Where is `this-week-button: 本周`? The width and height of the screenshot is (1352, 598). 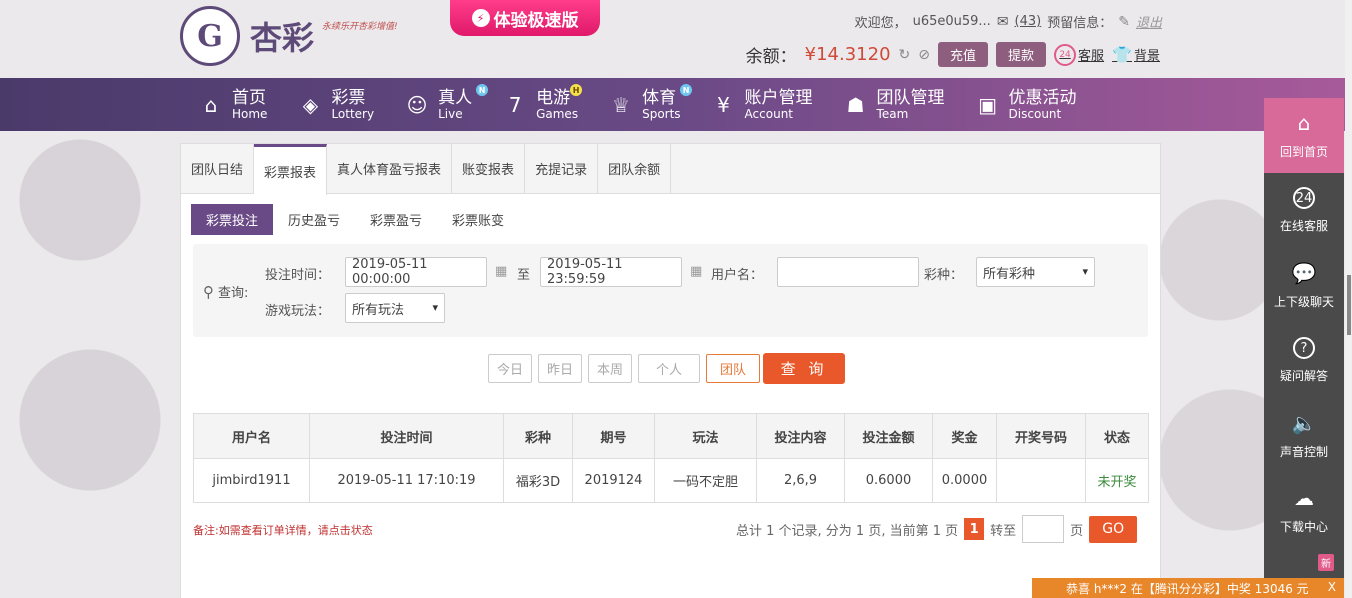 this-week-button: 本周 is located at coordinates (610, 368).